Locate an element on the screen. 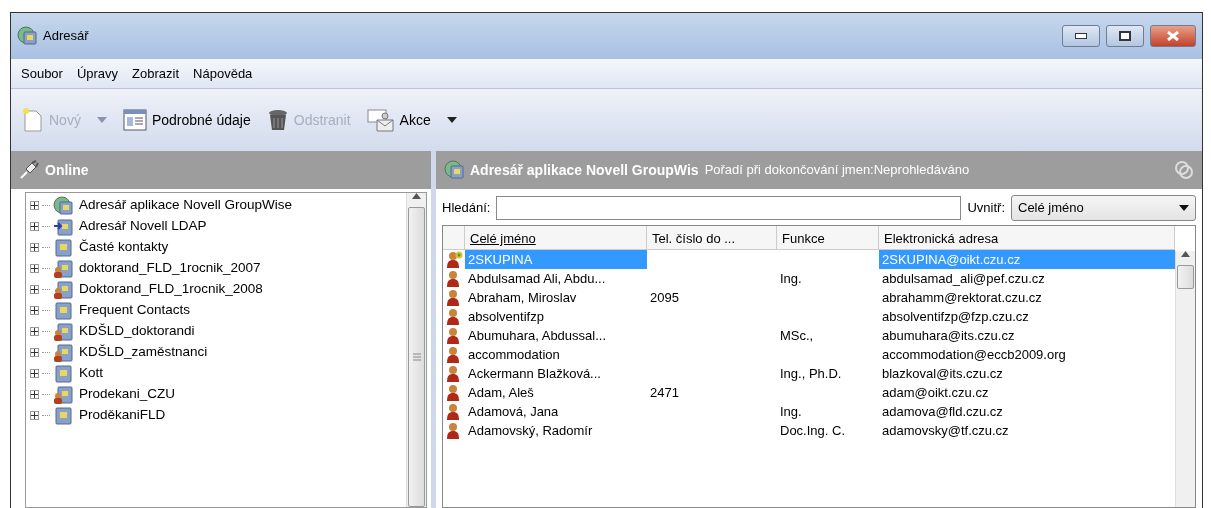 The height and width of the screenshot is (508, 1211). tree-item: ProděkaniFLD is located at coordinates (122, 415).